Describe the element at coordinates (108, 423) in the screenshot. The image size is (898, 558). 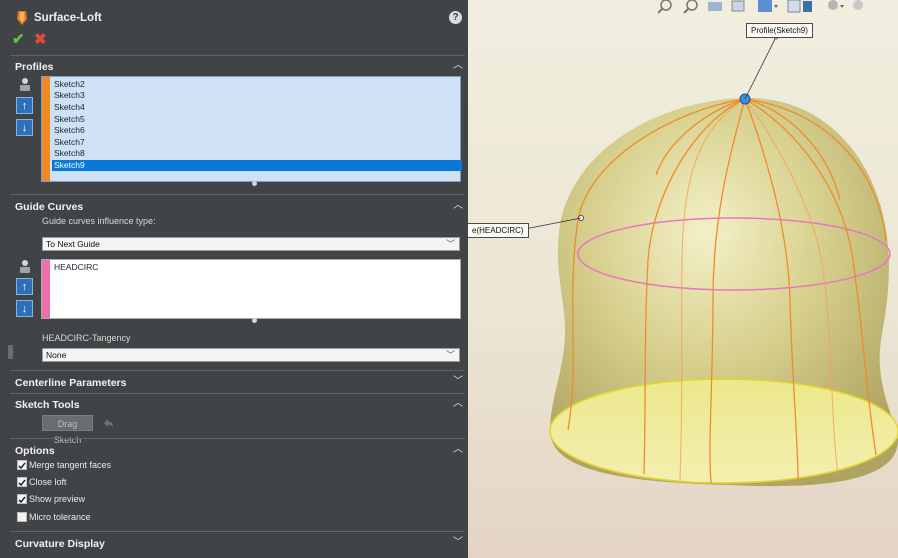
I see `undo-icon` at that location.